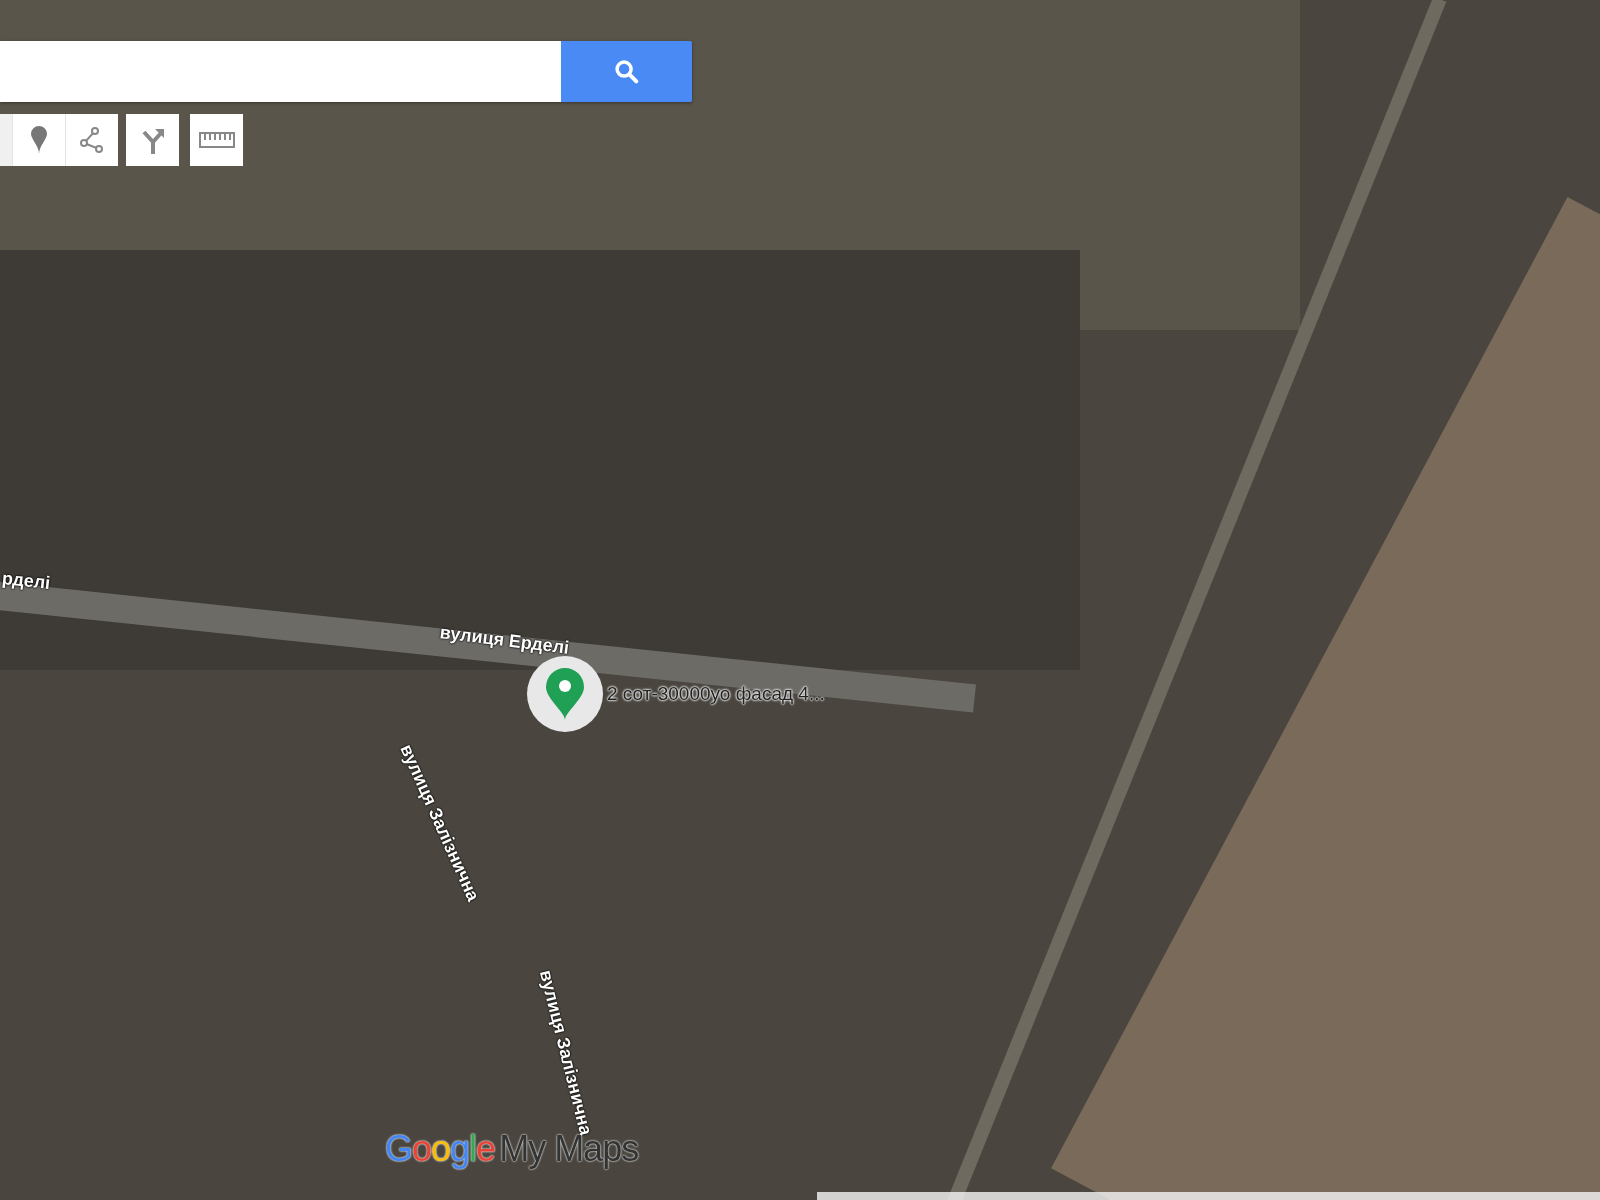  Describe the element at coordinates (26, 581) in the screenshot. I see `street-label: рделі` at that location.